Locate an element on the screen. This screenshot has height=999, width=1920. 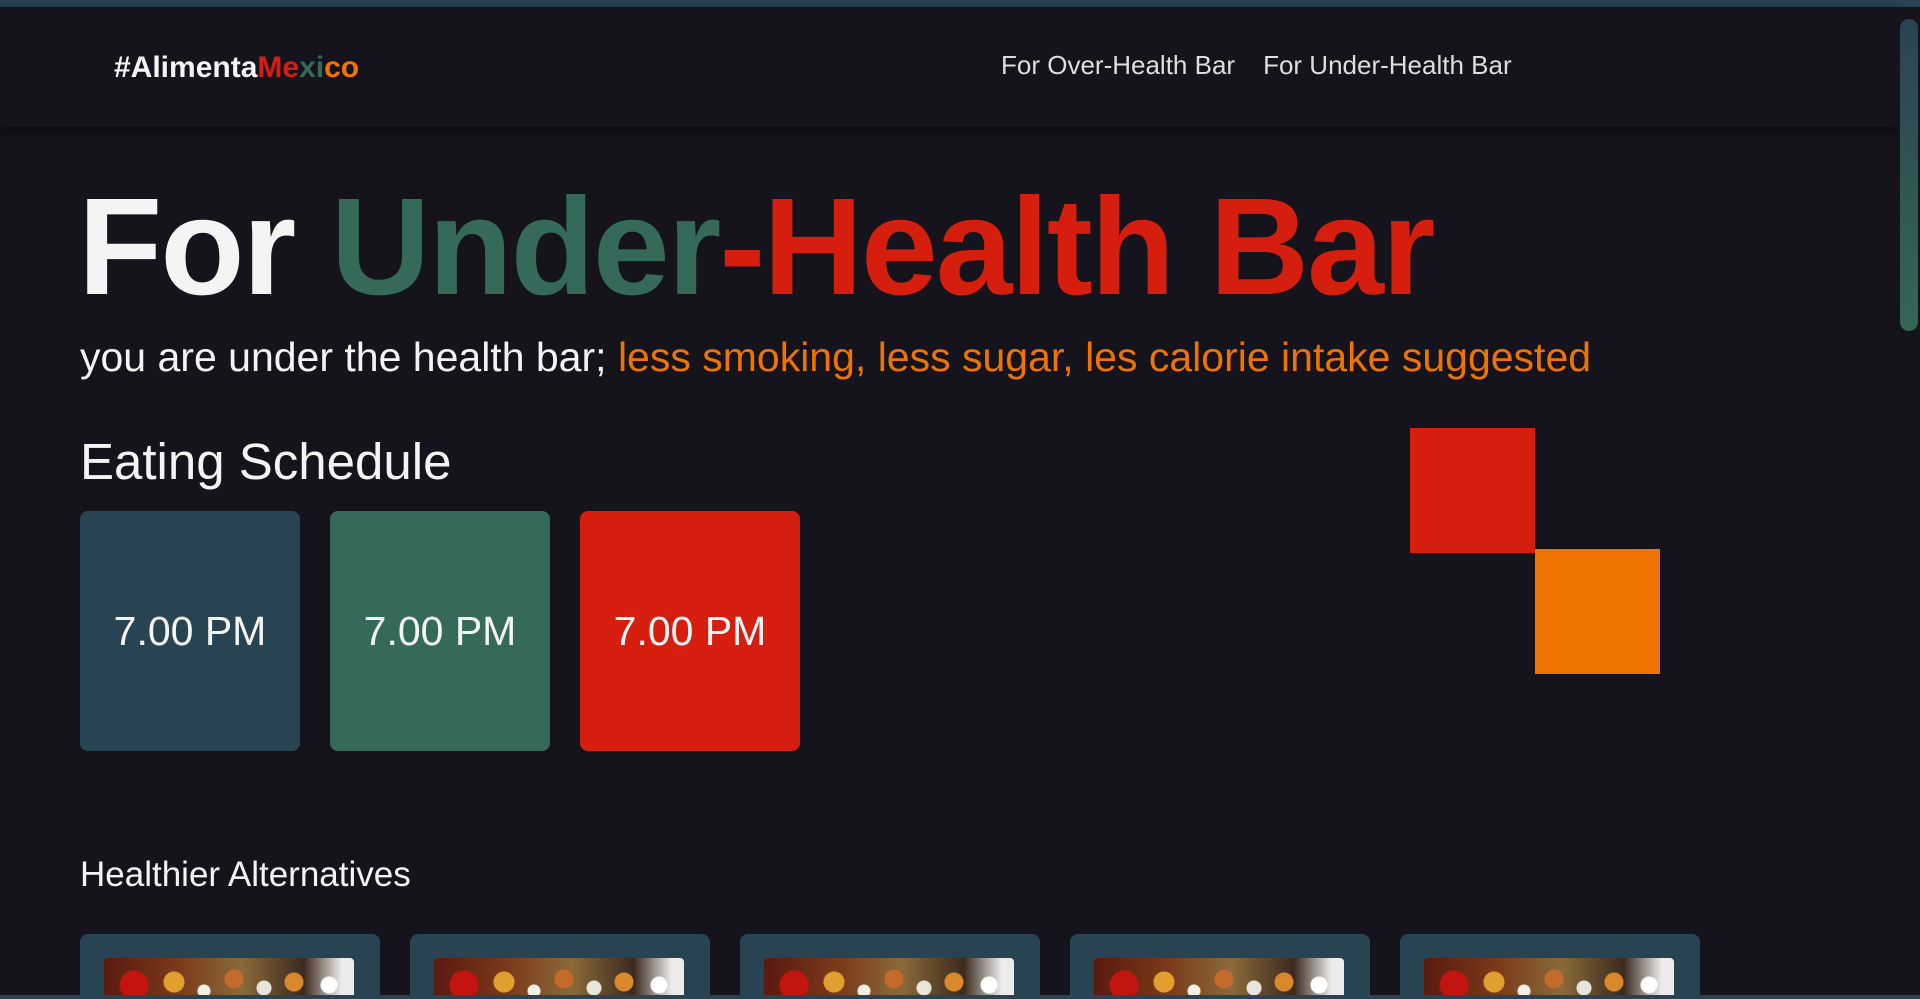
decorative-red-square is located at coordinates (1472, 490).